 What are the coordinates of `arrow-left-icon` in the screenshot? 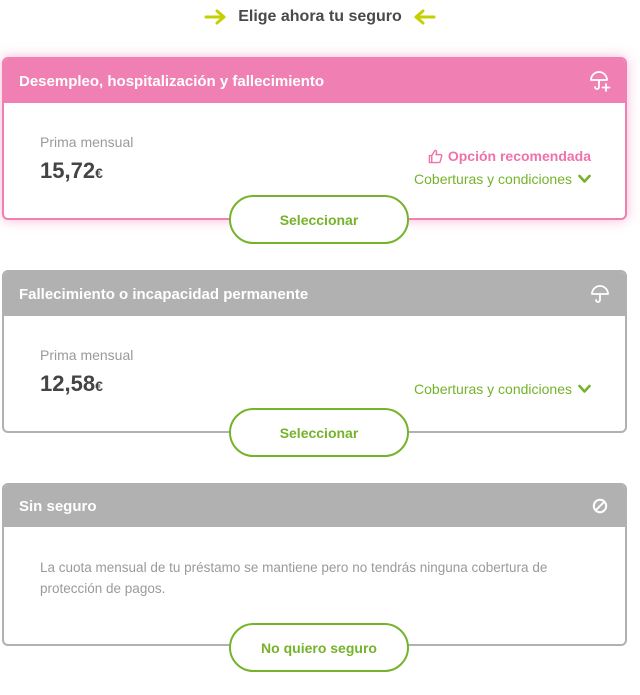 It's located at (425, 17).